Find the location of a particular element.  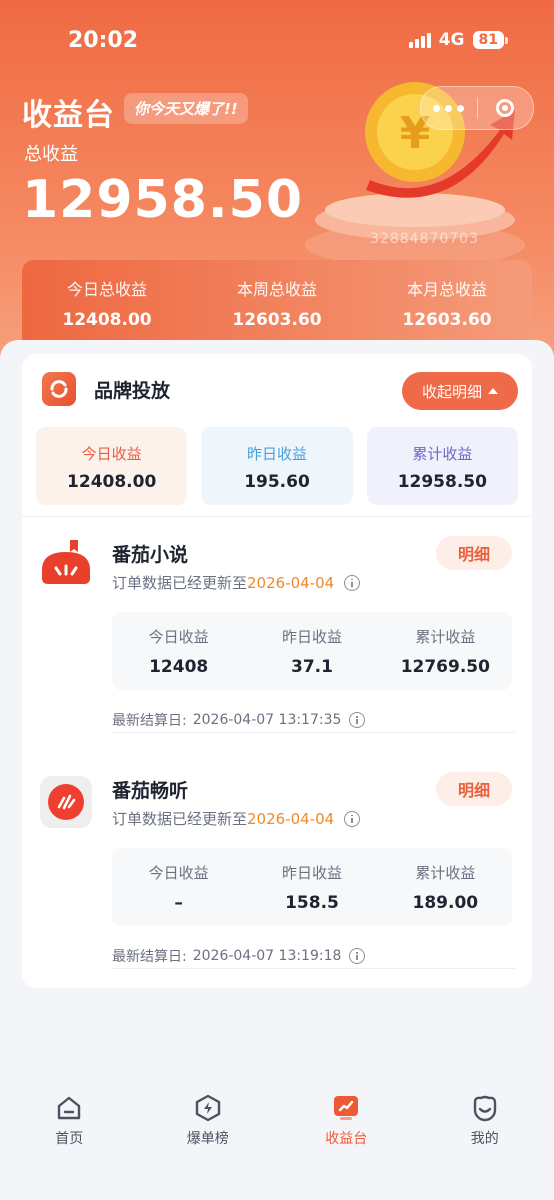

brand-name: 品牌投放 is located at coordinates (132, 390).